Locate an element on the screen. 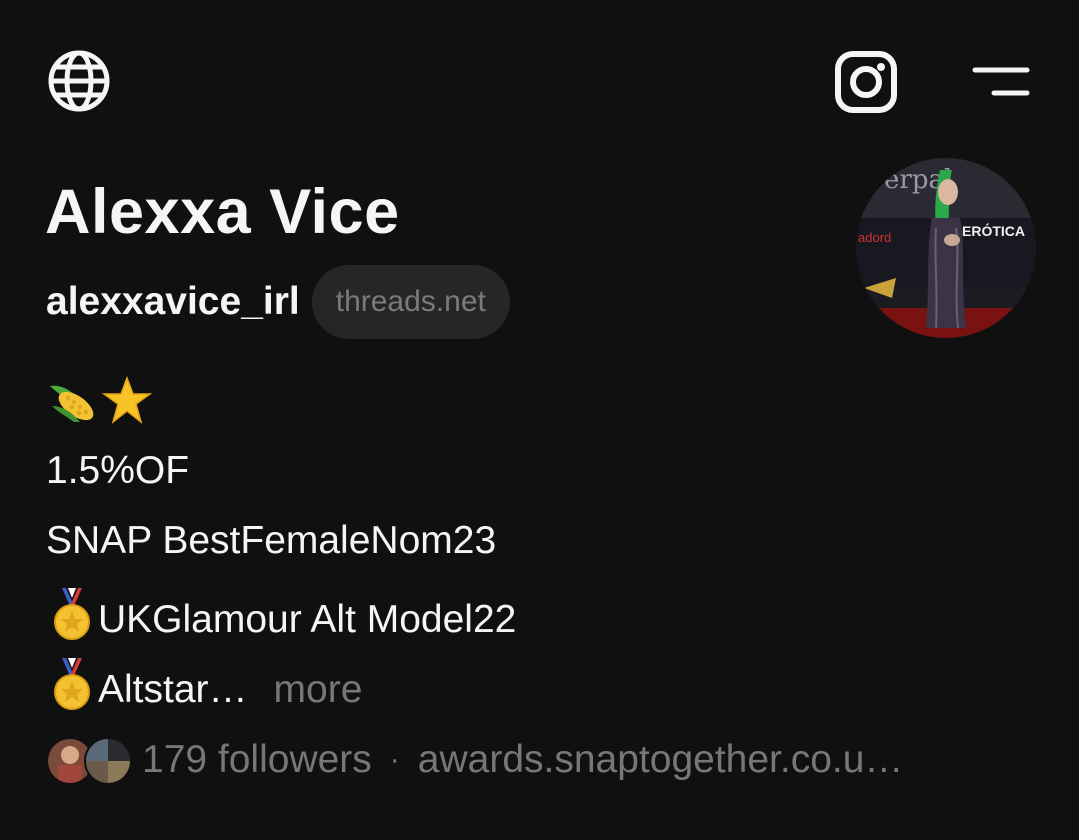  follower-avatar is located at coordinates (108, 761).